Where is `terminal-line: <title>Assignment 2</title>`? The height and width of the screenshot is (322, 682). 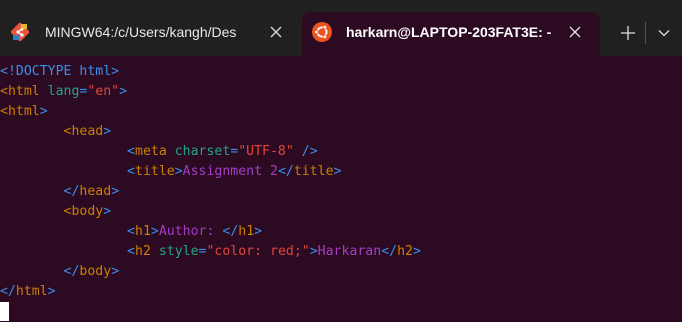 terminal-line: <title>Assignment 2</title> is located at coordinates (210, 172).